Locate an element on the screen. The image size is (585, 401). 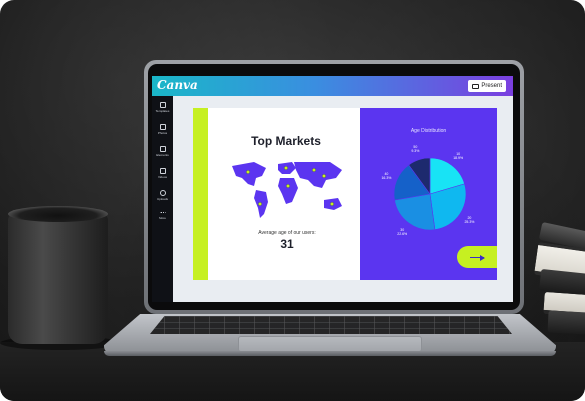
book is located at coordinates (566, 323).